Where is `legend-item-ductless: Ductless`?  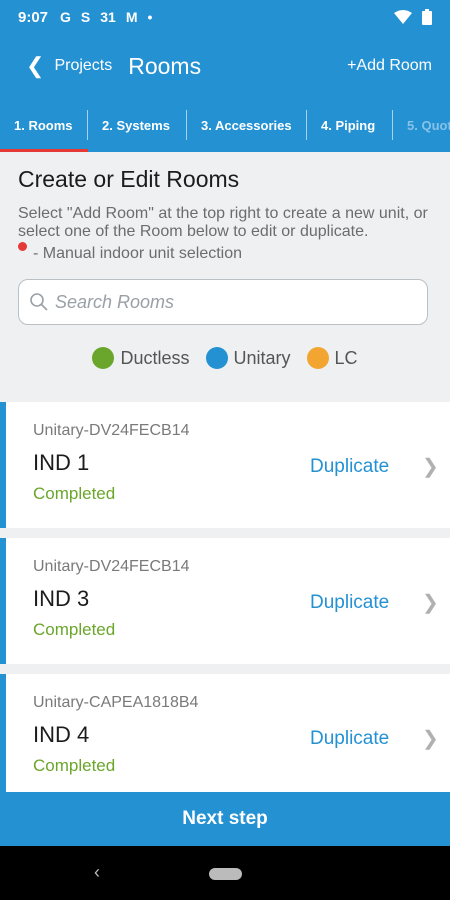
legend-item-ductless: Ductless is located at coordinates (141, 358).